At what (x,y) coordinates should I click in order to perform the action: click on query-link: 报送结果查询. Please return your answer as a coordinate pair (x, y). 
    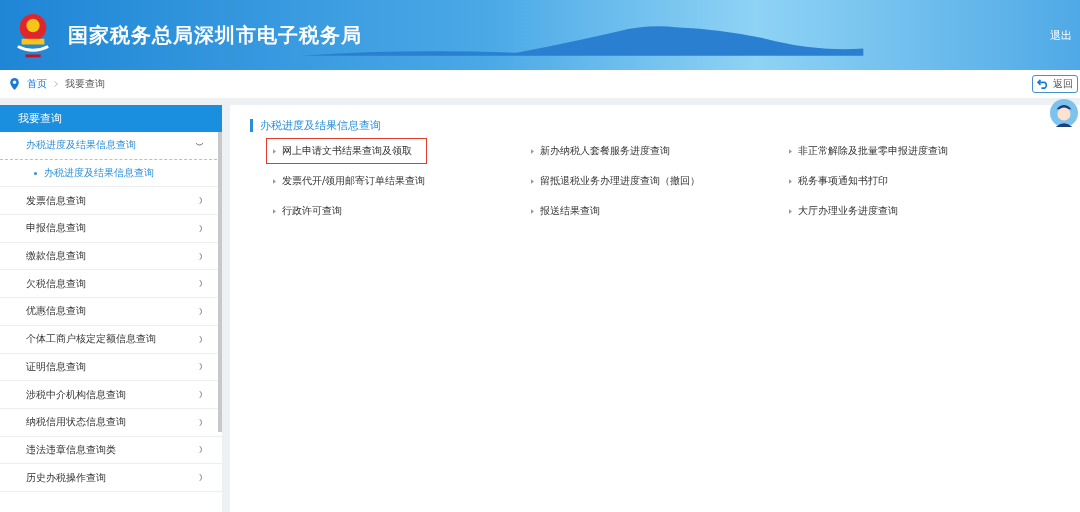
    Looking at the image, I should click on (565, 211).